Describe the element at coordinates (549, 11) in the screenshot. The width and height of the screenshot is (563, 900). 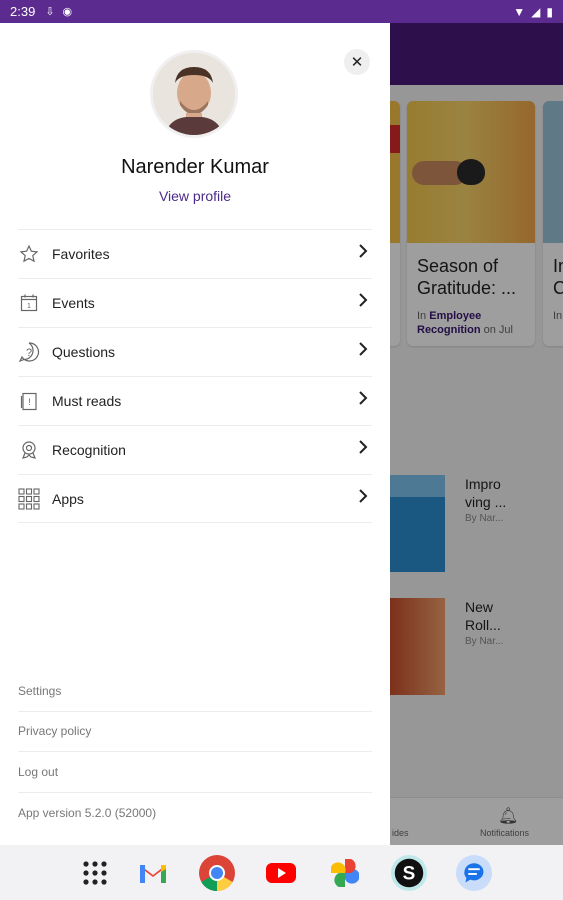
I see `battery-icon: ▮` at that location.